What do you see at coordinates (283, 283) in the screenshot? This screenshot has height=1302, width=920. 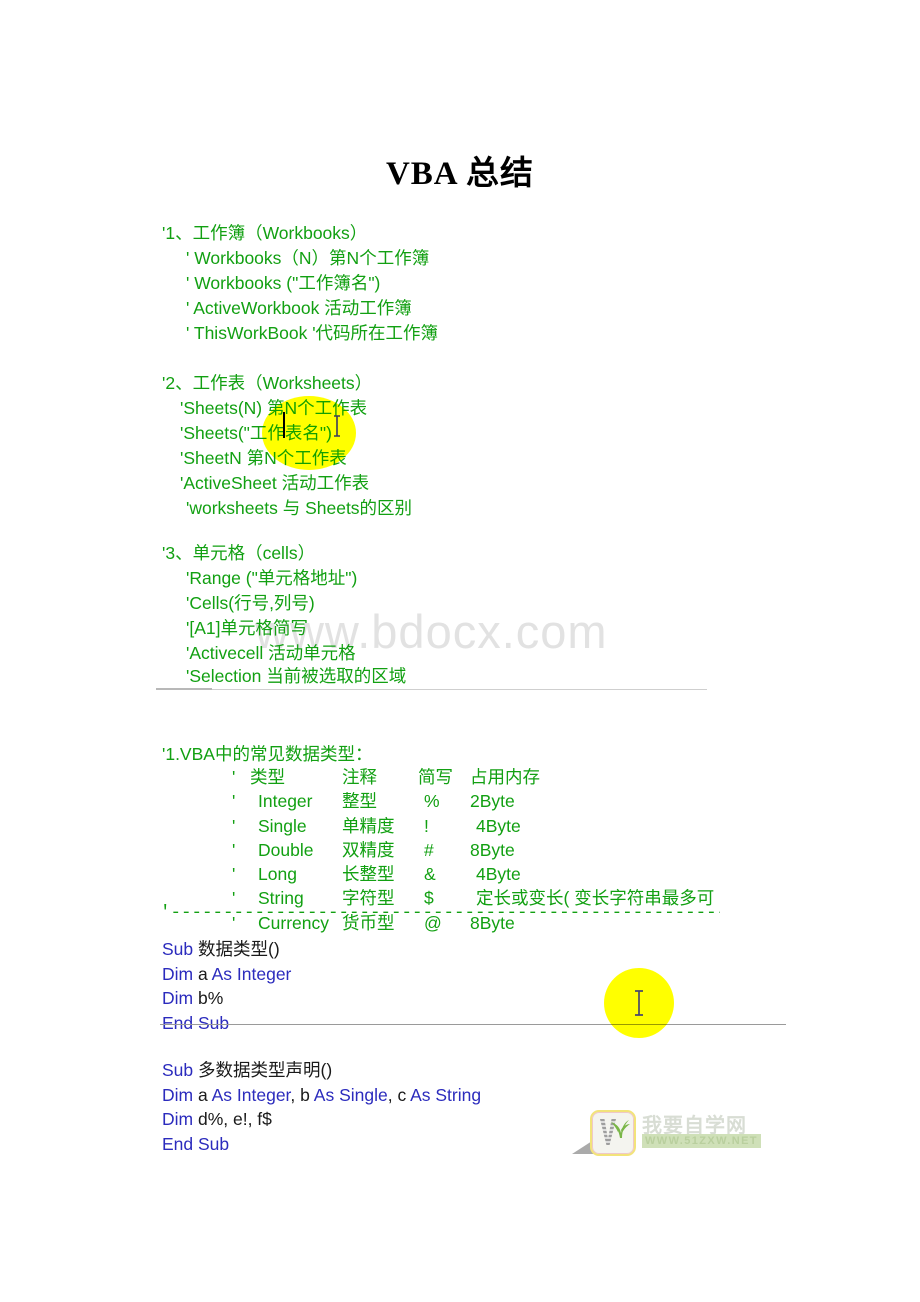 I see `section-1-item-1: ' Workbooks ("工作簿名")` at bounding box center [283, 283].